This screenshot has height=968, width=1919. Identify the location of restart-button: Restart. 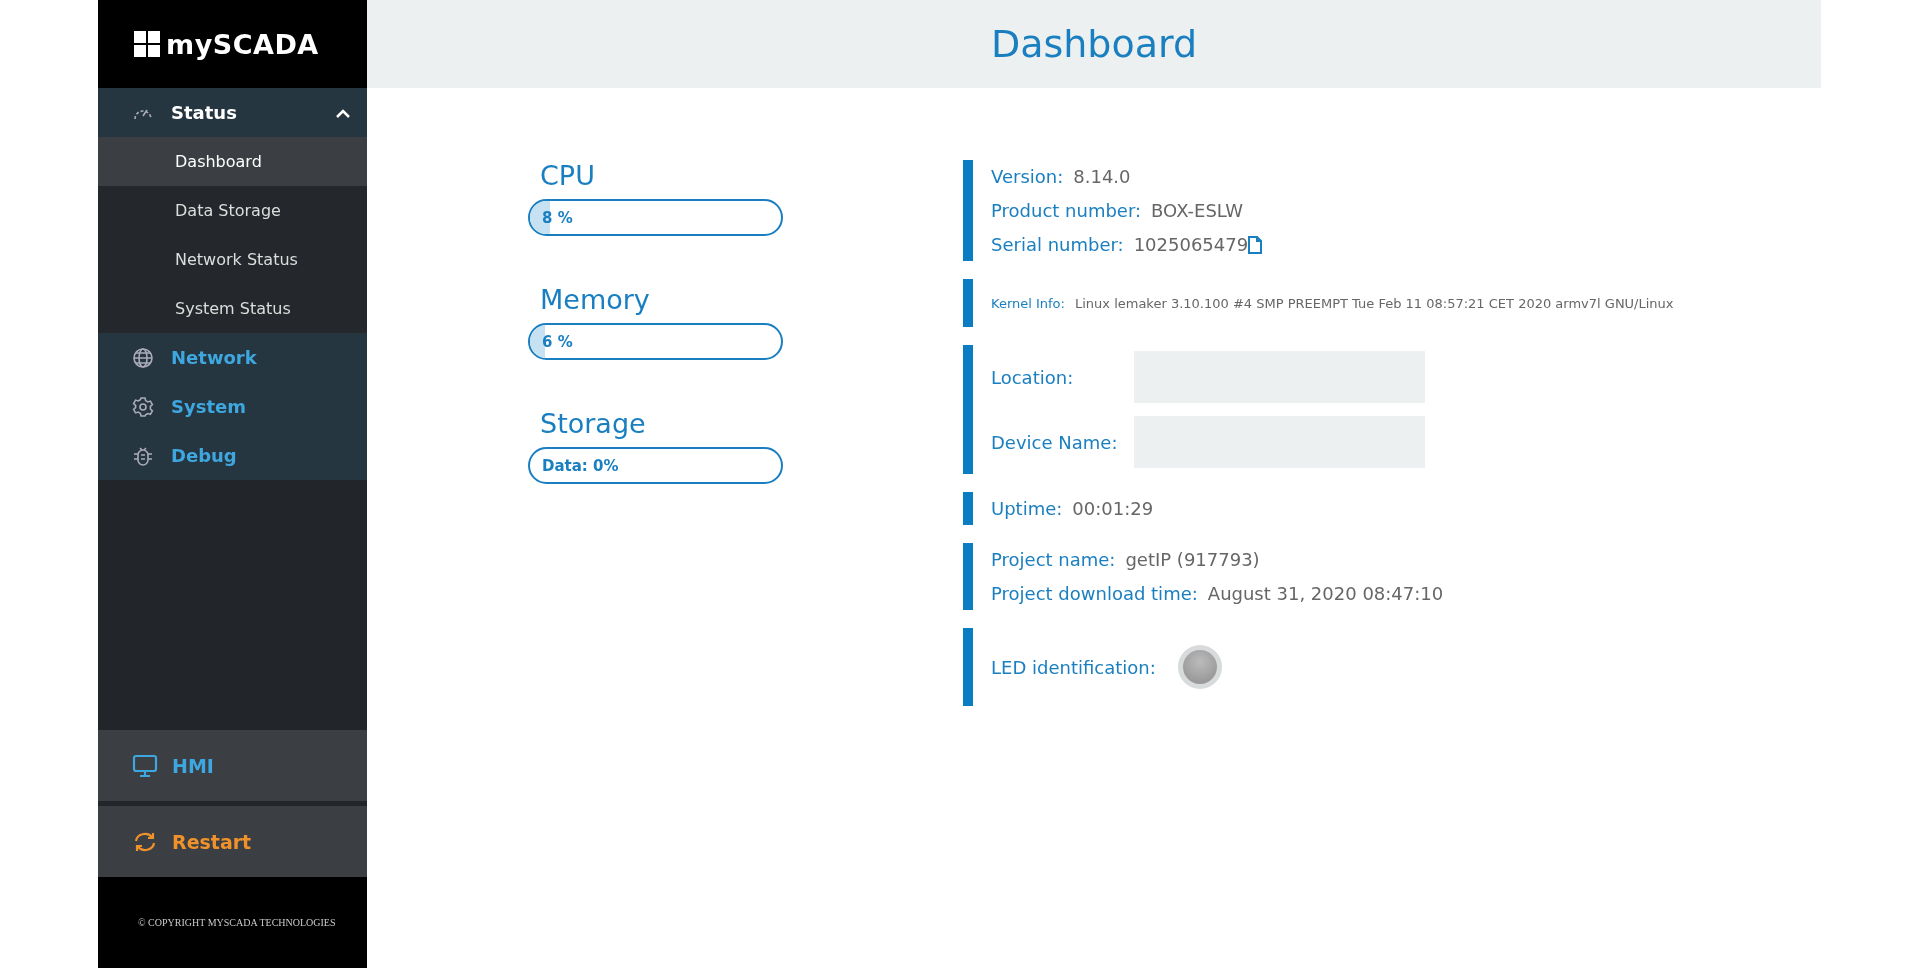
(232, 841).